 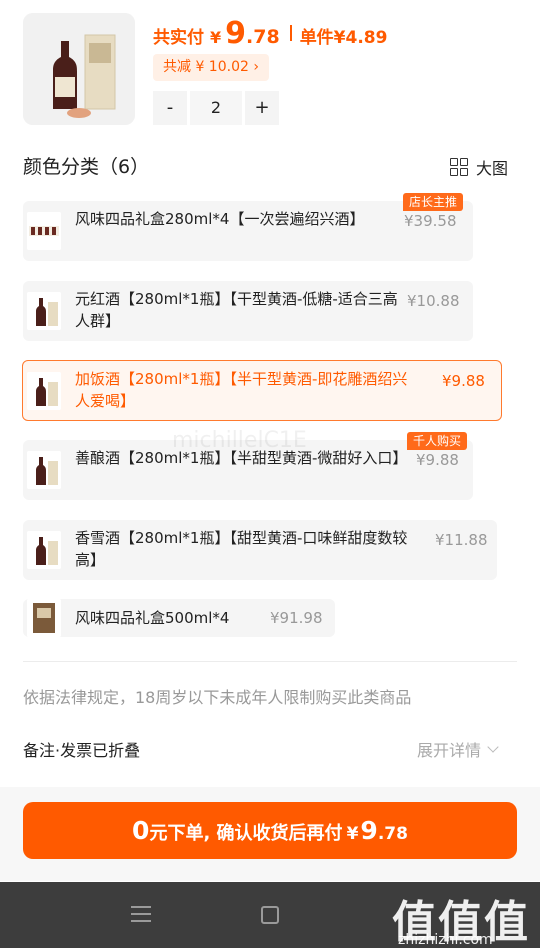 I want to click on total-price-decimal: .78, so click(x=263, y=37).